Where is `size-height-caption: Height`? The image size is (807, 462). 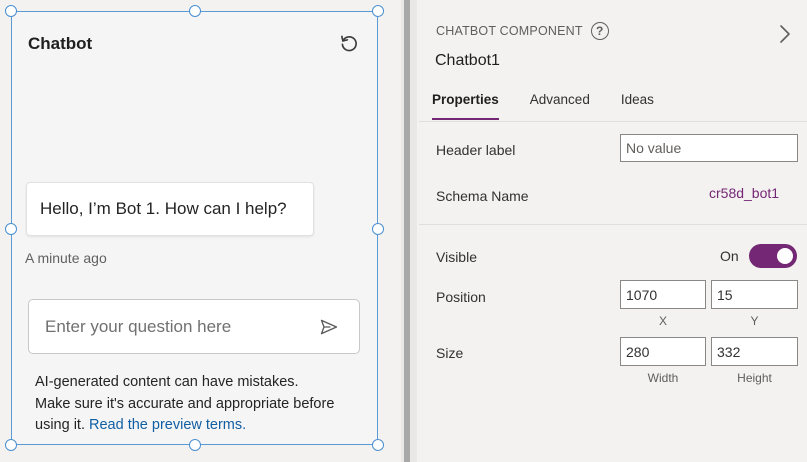
size-height-caption: Height is located at coordinates (754, 378).